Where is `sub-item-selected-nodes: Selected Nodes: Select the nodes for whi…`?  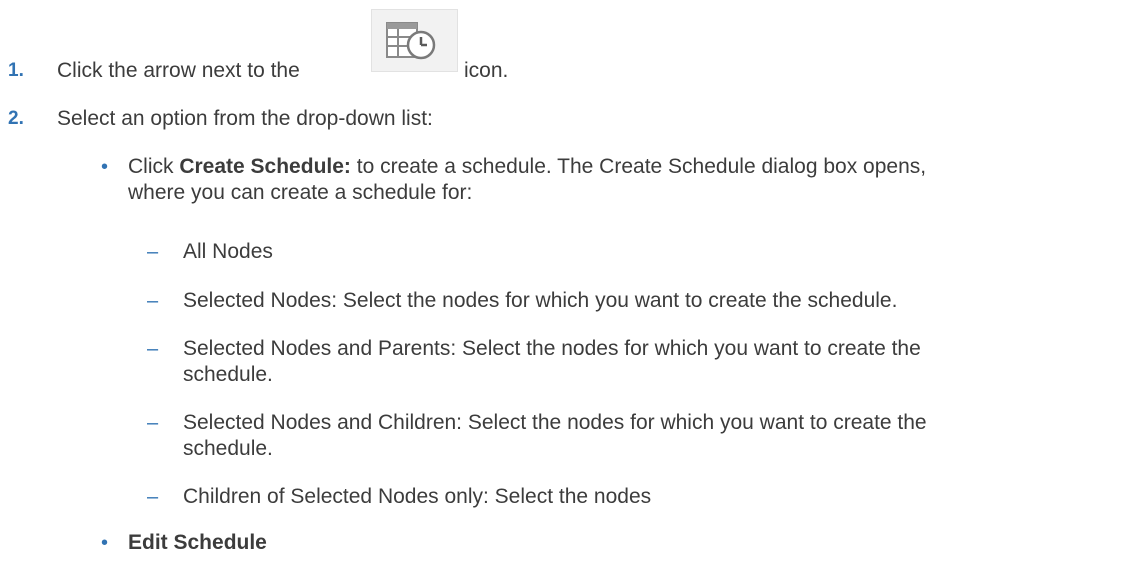 sub-item-selected-nodes: Selected Nodes: Select the nodes for whi… is located at coordinates (540, 300).